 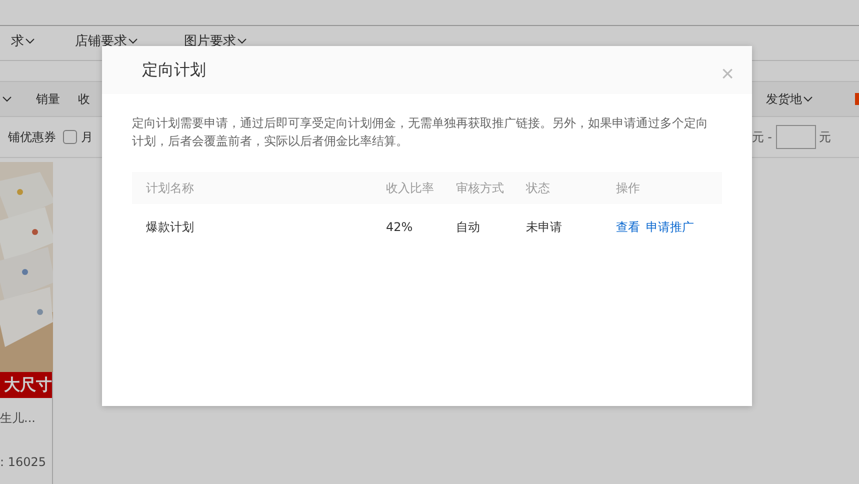 I want to click on coupon-option: 铺优惠券, so click(x=32, y=137).